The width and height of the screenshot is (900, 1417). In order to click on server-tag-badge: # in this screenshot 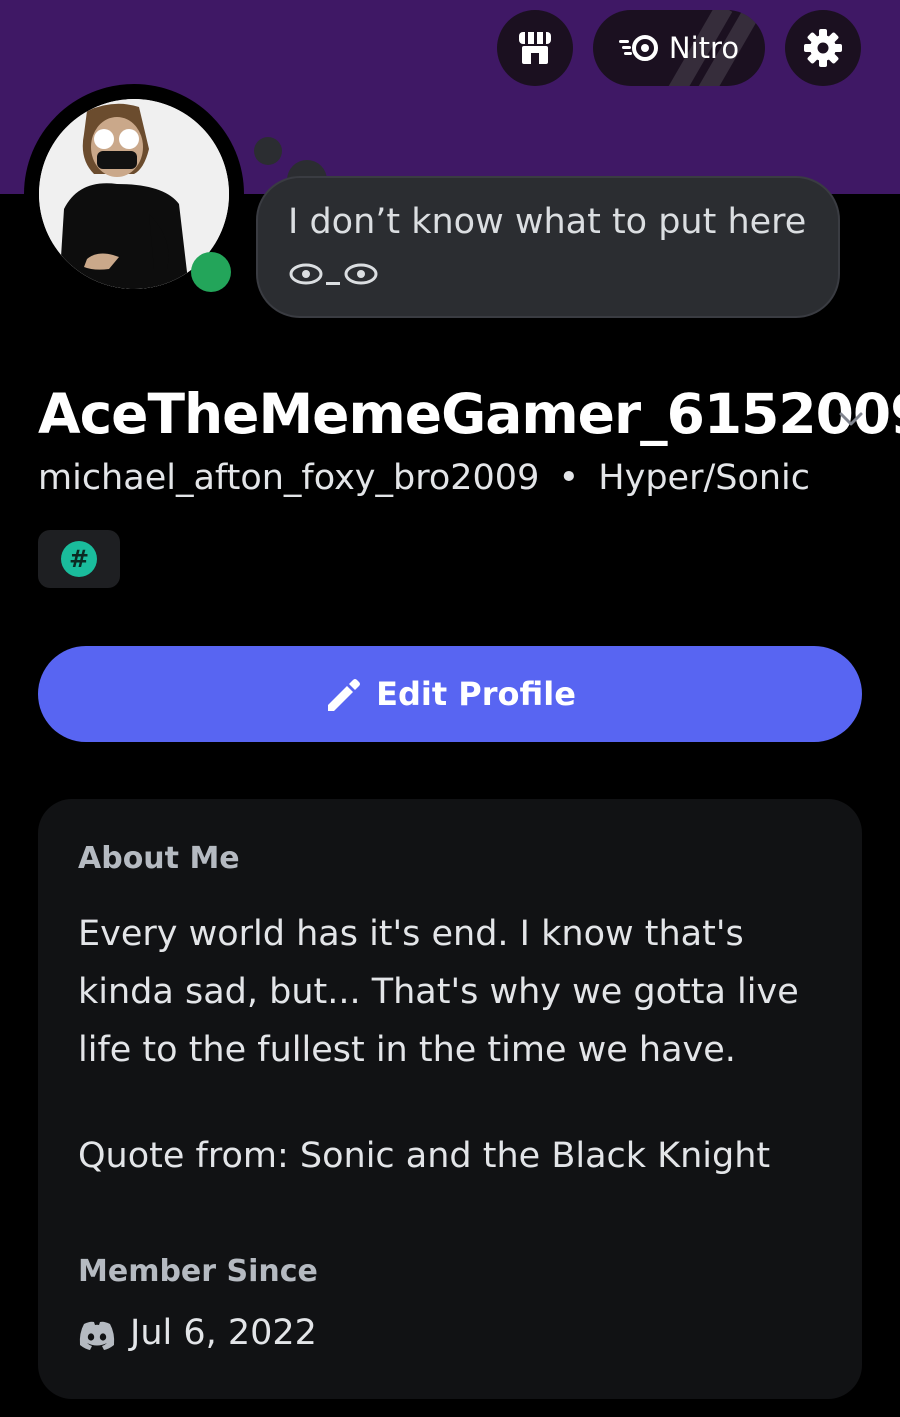, I will do `click(79, 559)`.